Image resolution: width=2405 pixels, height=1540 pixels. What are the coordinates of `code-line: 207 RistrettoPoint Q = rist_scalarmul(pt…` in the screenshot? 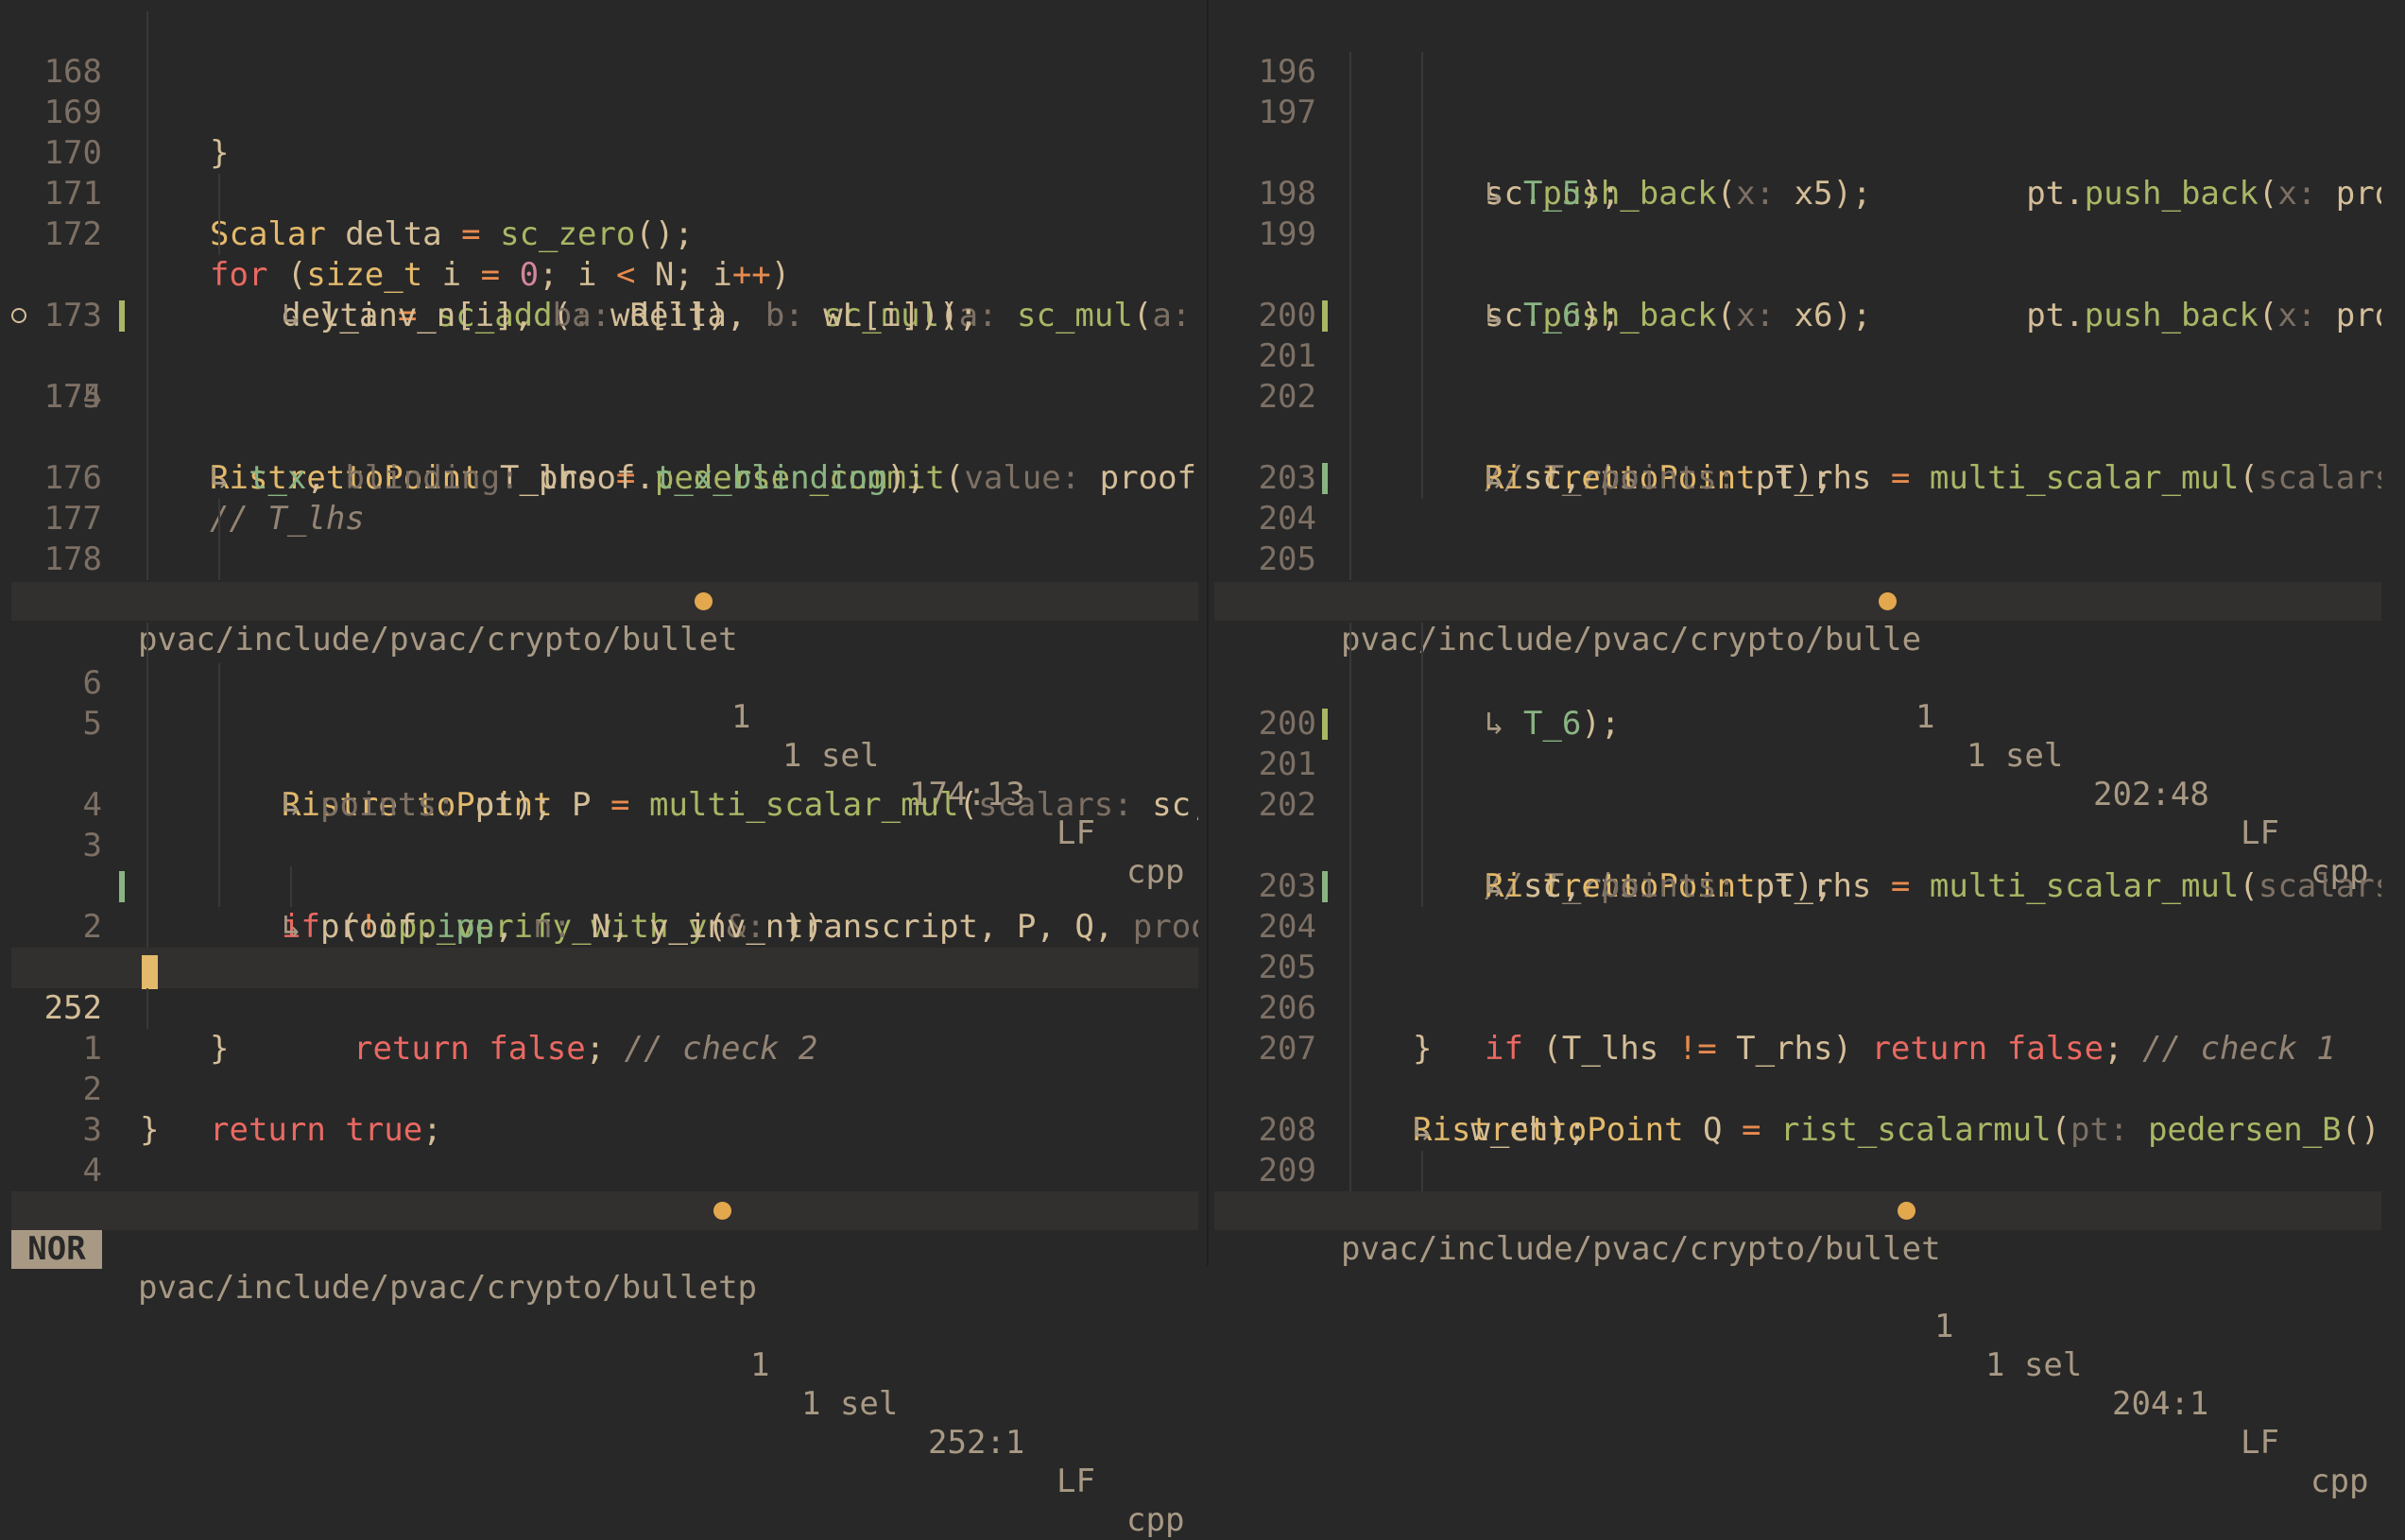 It's located at (1797, 1068).